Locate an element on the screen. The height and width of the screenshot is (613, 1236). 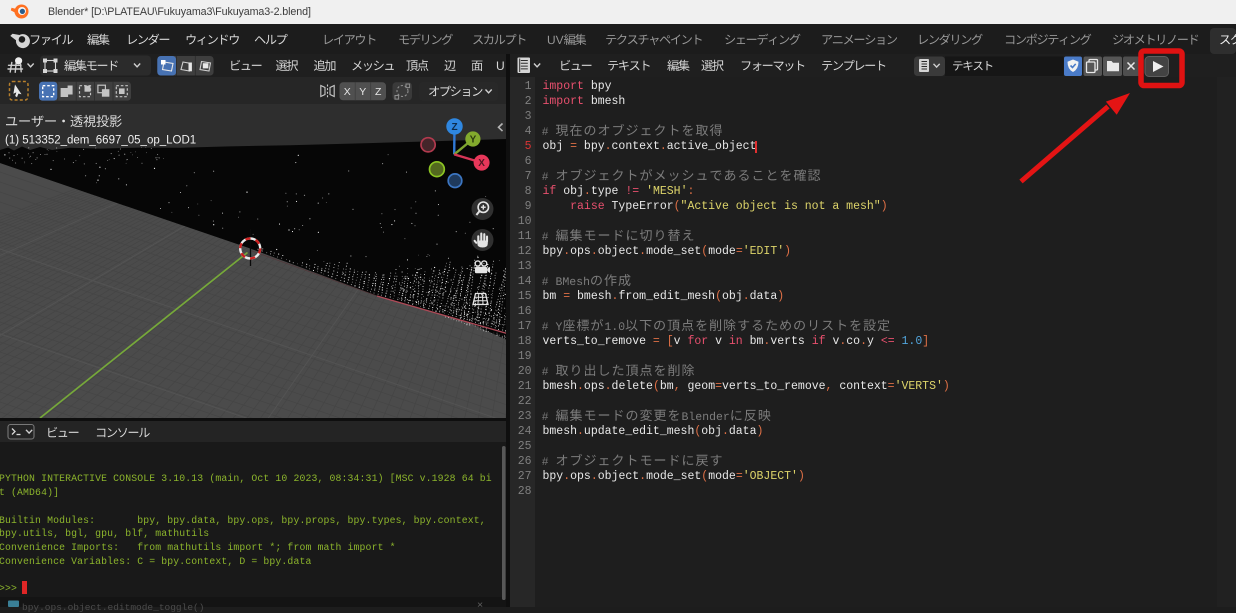
svg-text: (1) 513352_dem_6697_05_op_LOD1 is located at coordinates (100, 141).